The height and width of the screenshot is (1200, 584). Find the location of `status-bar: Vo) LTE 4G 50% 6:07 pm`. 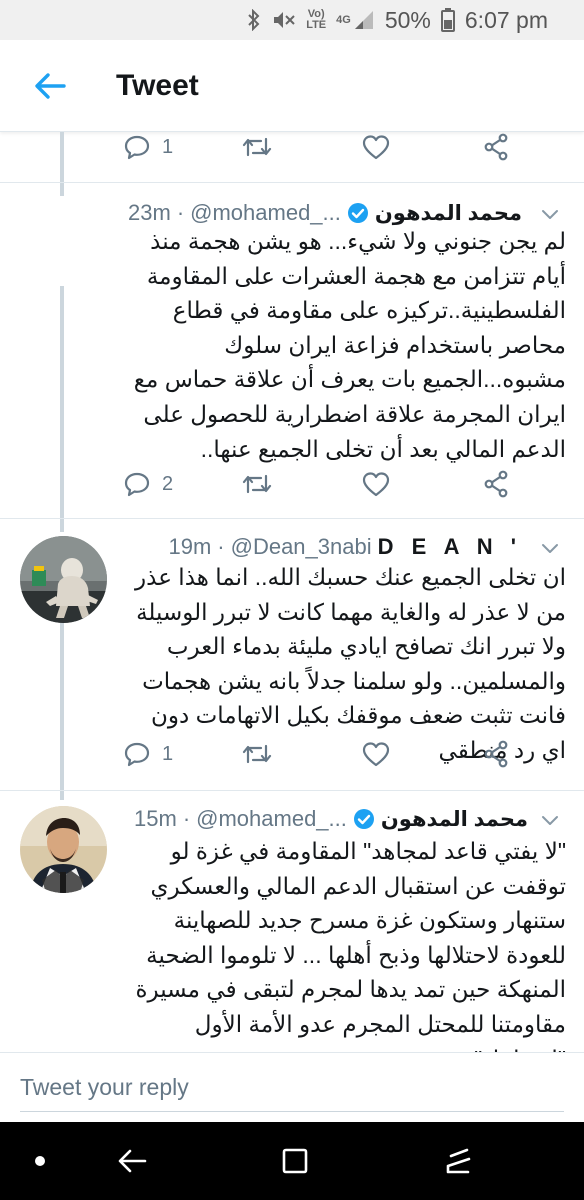

status-bar: Vo) LTE 4G 50% 6:07 pm is located at coordinates (292, 20).